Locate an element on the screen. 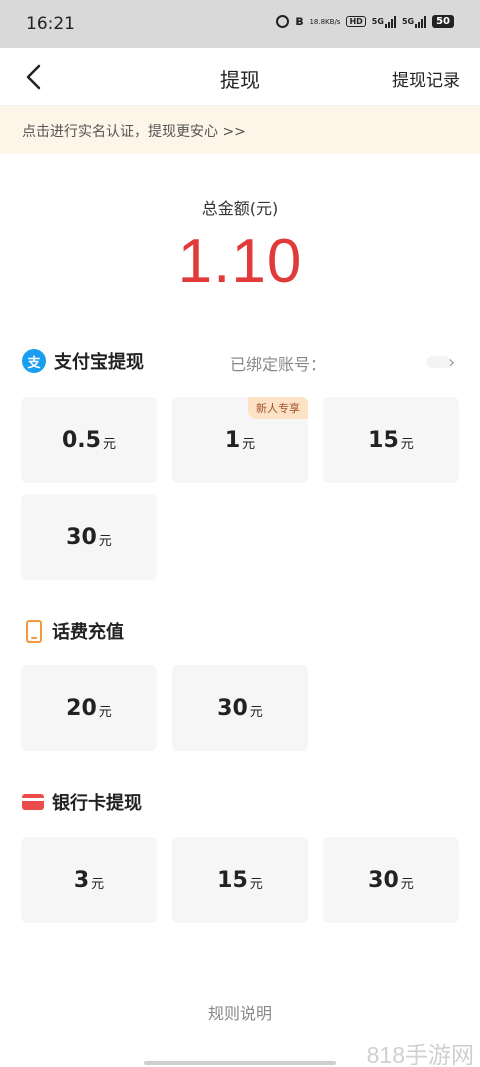  option-amount: 1 is located at coordinates (232, 440).